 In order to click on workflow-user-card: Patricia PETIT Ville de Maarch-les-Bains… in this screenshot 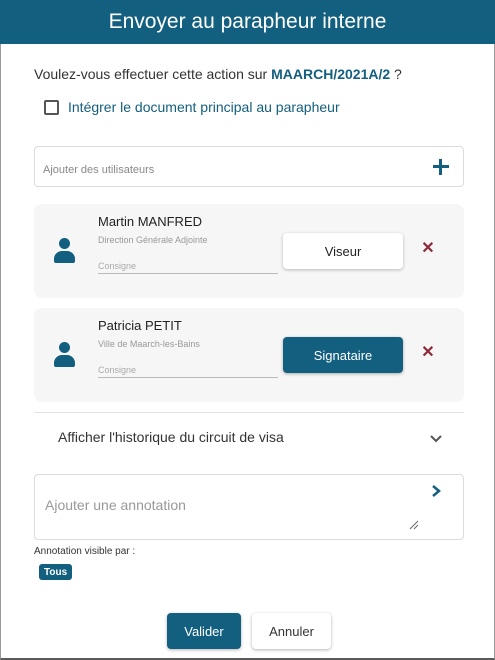, I will do `click(249, 355)`.